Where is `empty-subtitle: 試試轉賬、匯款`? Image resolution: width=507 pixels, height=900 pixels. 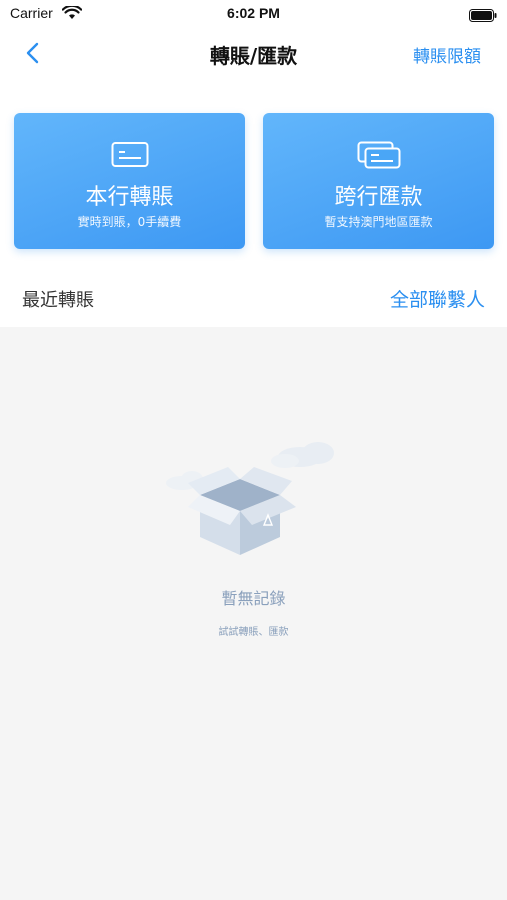 empty-subtitle: 試試轉賬、匯款 is located at coordinates (253, 632).